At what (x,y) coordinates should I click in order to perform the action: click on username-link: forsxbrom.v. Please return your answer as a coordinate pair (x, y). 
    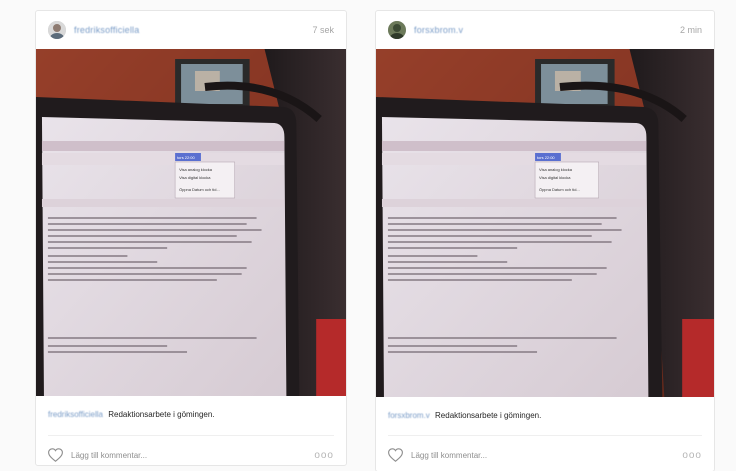
    Looking at the image, I should click on (547, 30).